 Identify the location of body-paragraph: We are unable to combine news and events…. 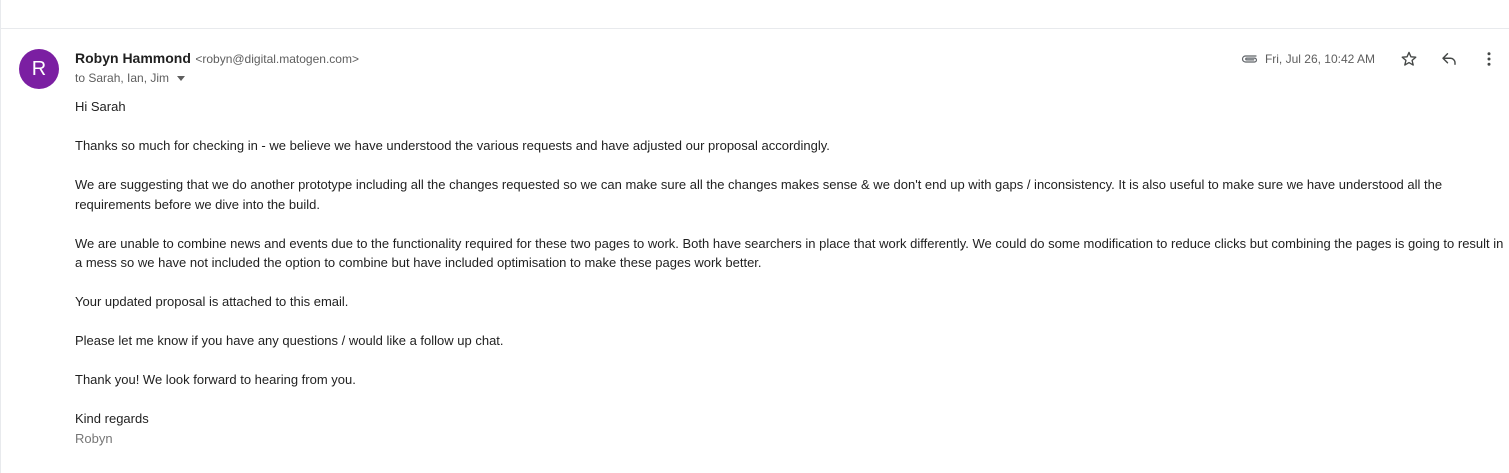
(789, 253).